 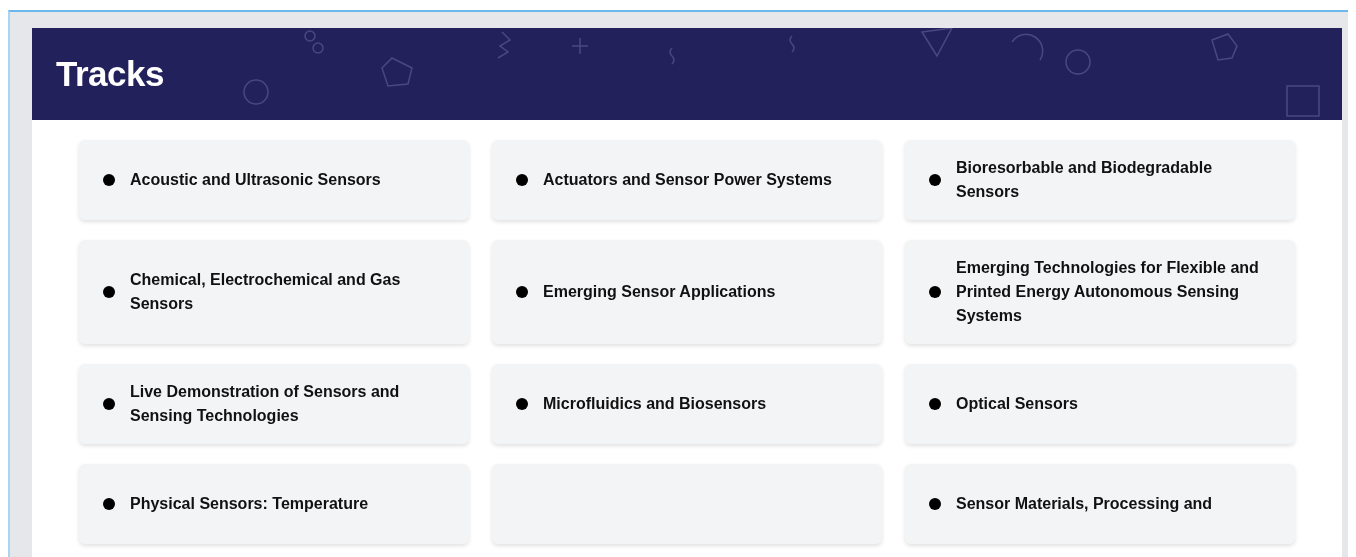 I want to click on cross-doodle, so click(x=580, y=46).